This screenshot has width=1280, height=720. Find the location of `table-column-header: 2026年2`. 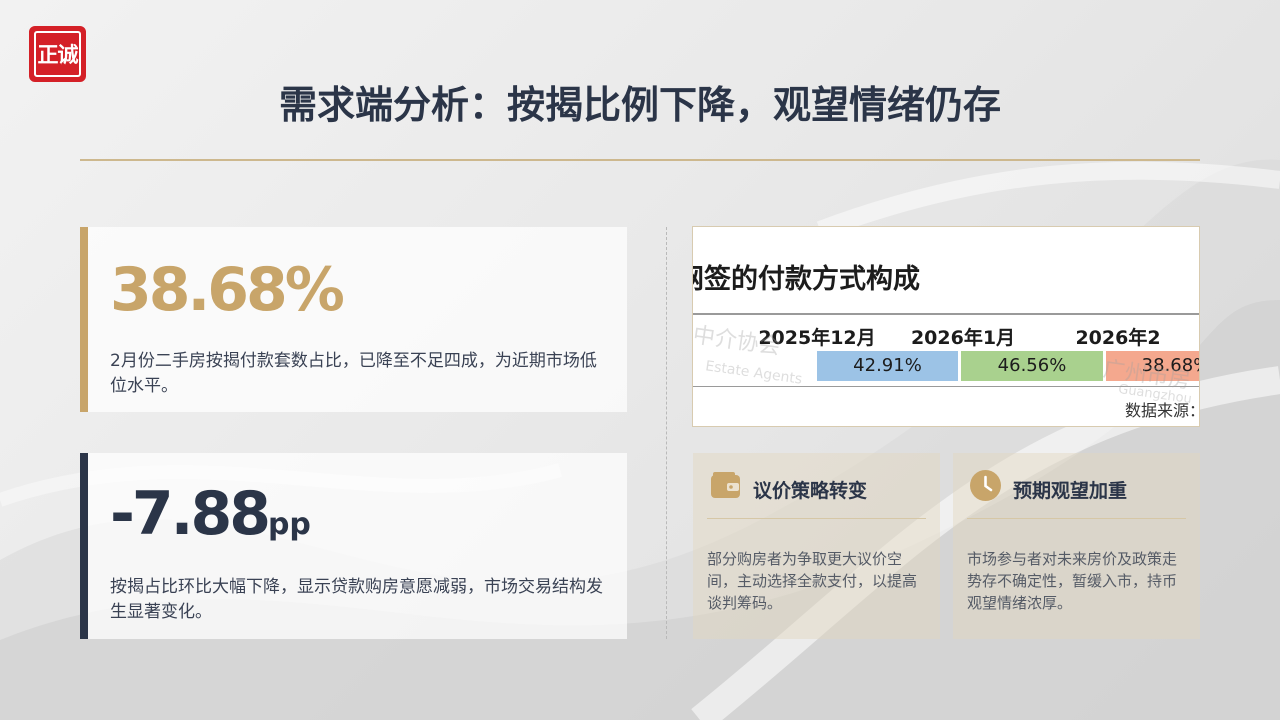

table-column-header: 2026年2 is located at coordinates (1118, 338).